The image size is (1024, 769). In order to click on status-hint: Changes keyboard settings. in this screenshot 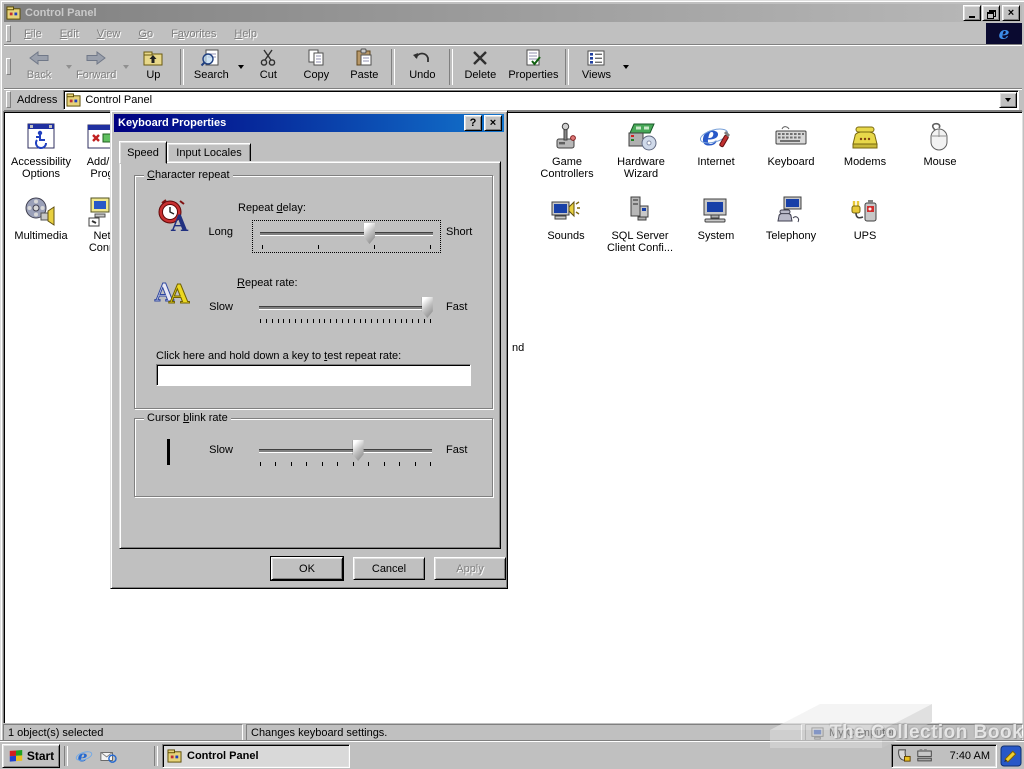, I will do `click(524, 733)`.